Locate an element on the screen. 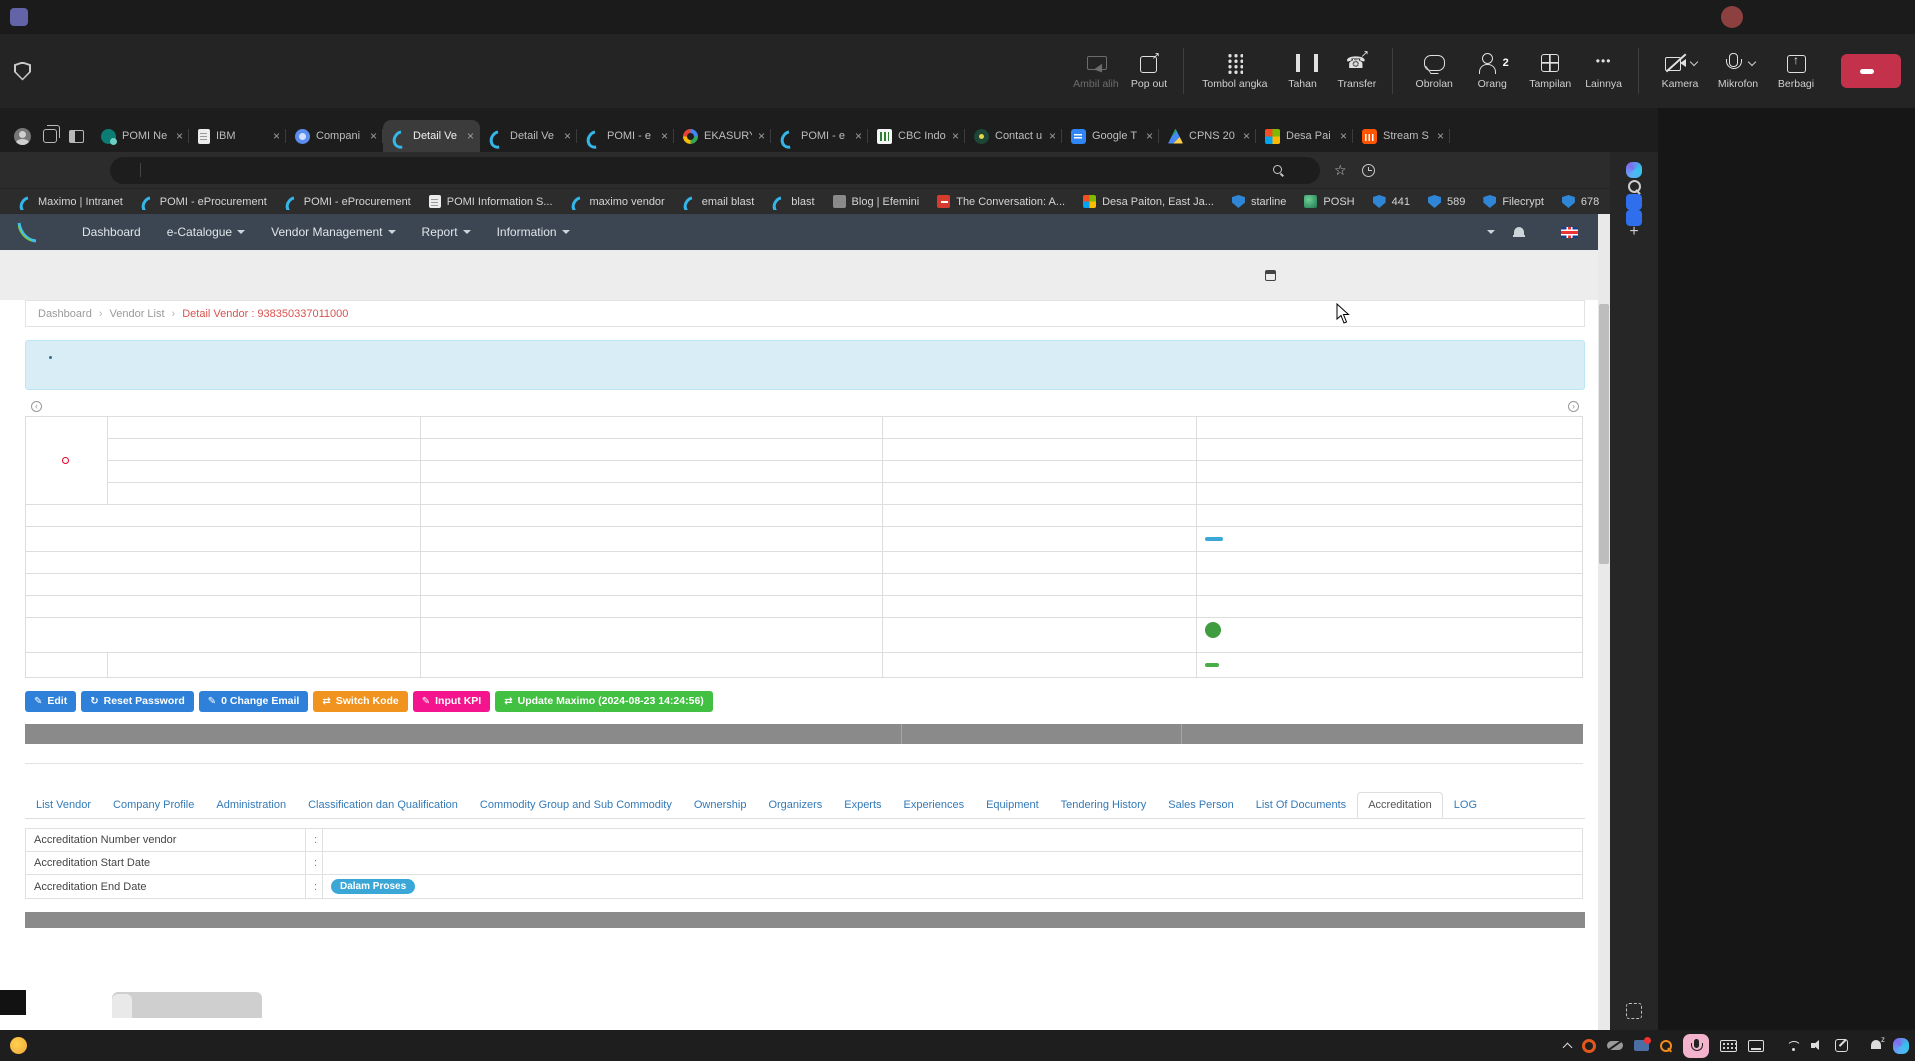 Image resolution: width=1915 pixels, height=1061 pixels. toolbar-button: 2 Orang is located at coordinates (1492, 71).